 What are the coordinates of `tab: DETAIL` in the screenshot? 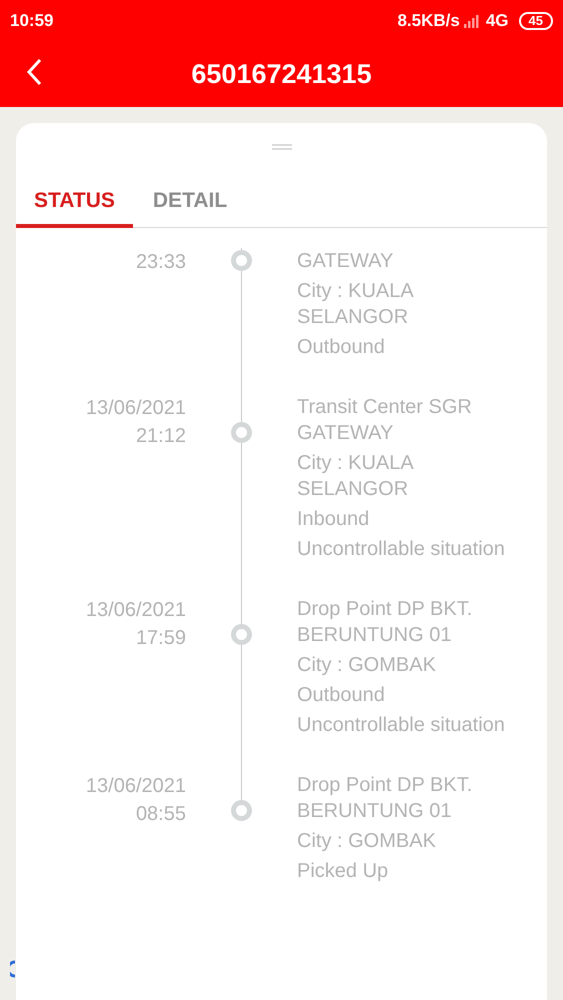 It's located at (190, 203).